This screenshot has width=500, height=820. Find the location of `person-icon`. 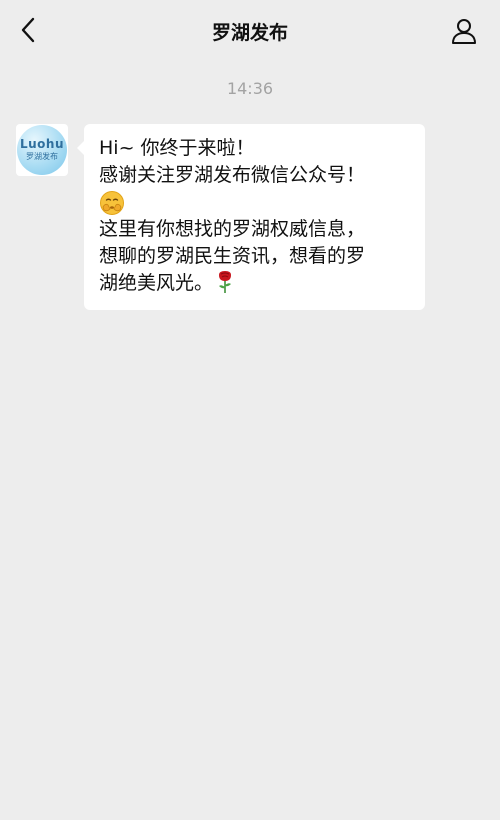

person-icon is located at coordinates (464, 33).